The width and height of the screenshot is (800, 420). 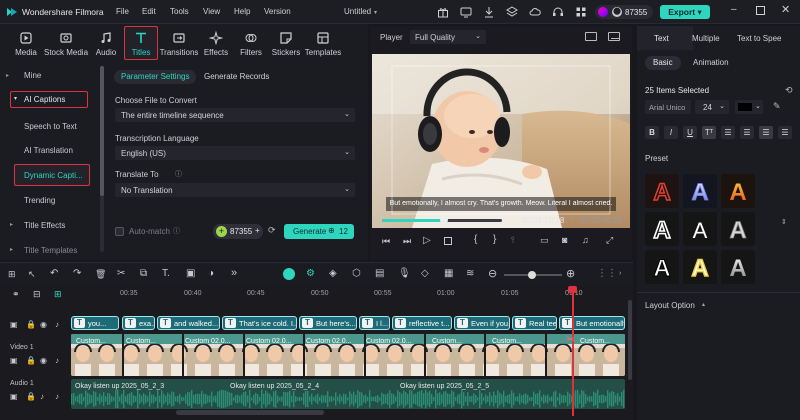 What do you see at coordinates (614, 36) in the screenshot?
I see `display-settings-icon` at bounding box center [614, 36].